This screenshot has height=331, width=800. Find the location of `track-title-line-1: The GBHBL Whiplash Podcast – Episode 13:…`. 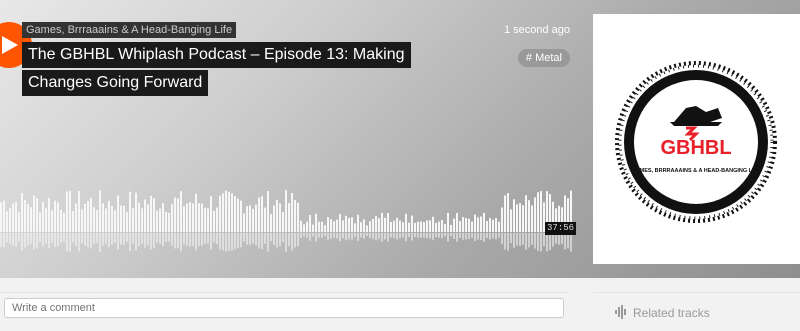

track-title-line-1: The GBHBL Whiplash Podcast – Episode 13:… is located at coordinates (216, 55).